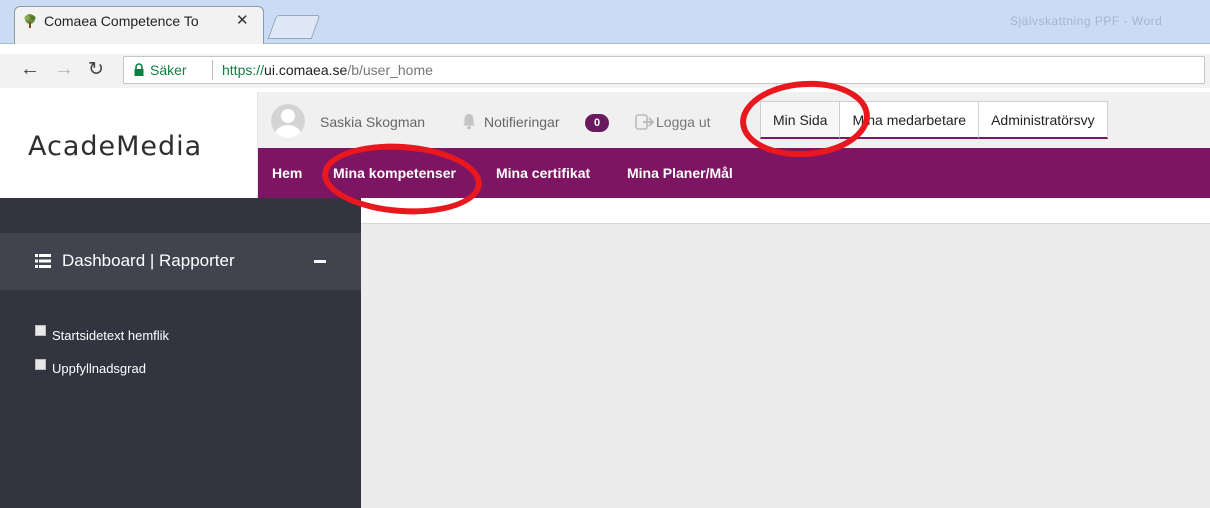  I want to click on url-text: https://ui.comaea.se/b/user_home, so click(327, 70).